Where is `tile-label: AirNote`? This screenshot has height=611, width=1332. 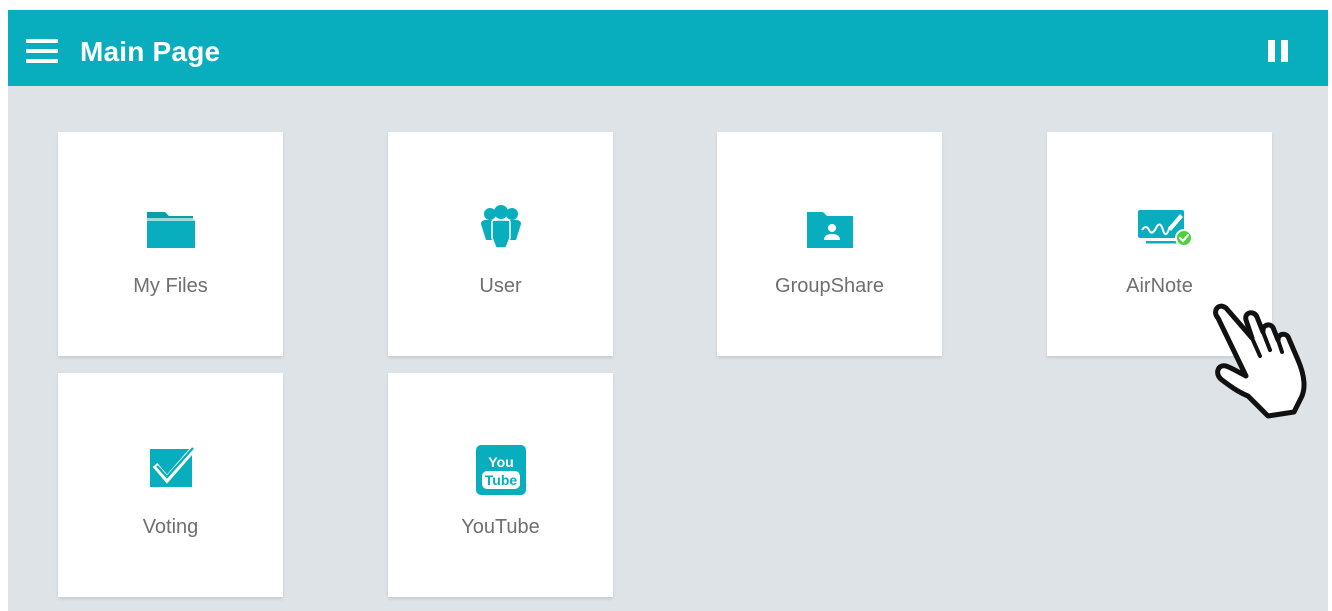
tile-label: AirNote is located at coordinates (1159, 286).